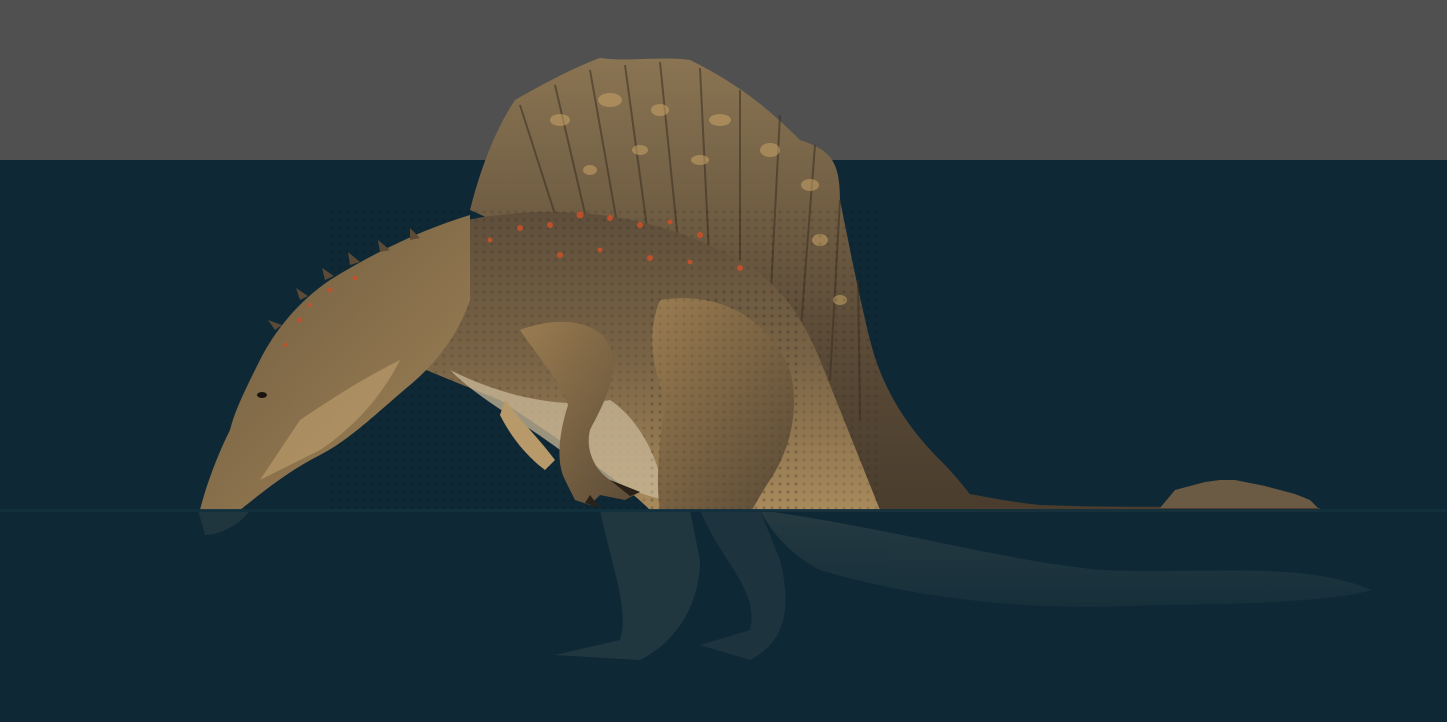 The width and height of the screenshot is (1447, 722). I want to click on eye-icon, so click(262, 395).